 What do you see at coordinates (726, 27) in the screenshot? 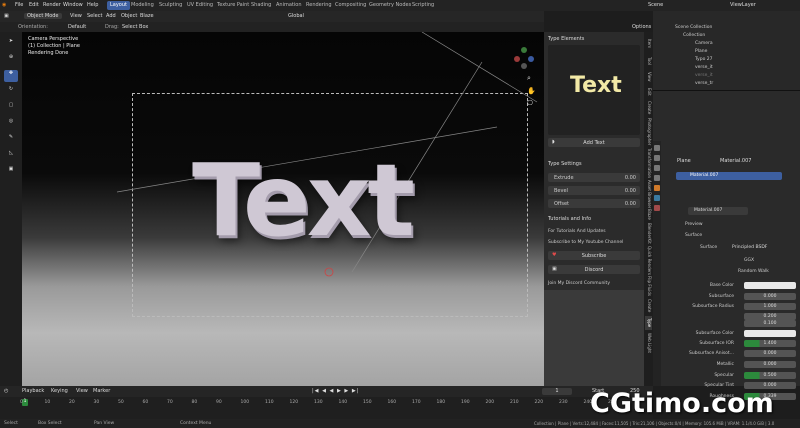
I see `outliner-scene-collection: Scene Collection` at bounding box center [726, 27].